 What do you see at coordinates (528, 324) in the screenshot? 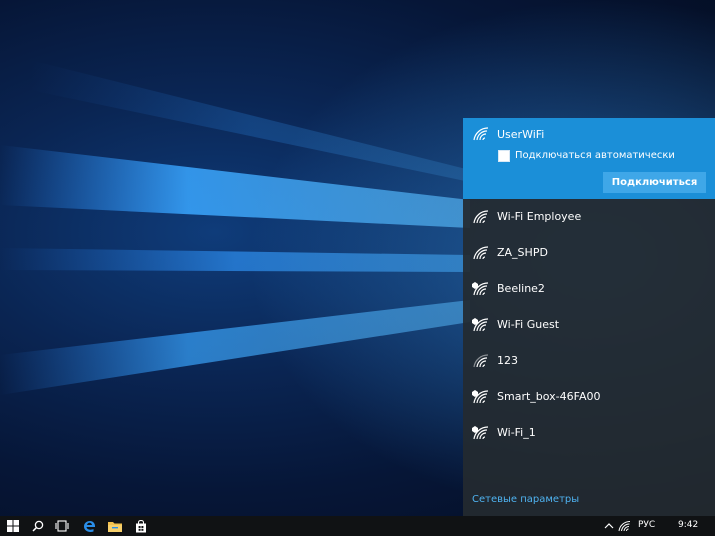
I see `network-name: Wi-Fi Guest` at bounding box center [528, 324].